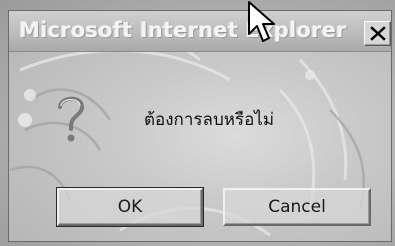  I want to click on dialog-title: Microsoft Internet Explorer, so click(183, 30).